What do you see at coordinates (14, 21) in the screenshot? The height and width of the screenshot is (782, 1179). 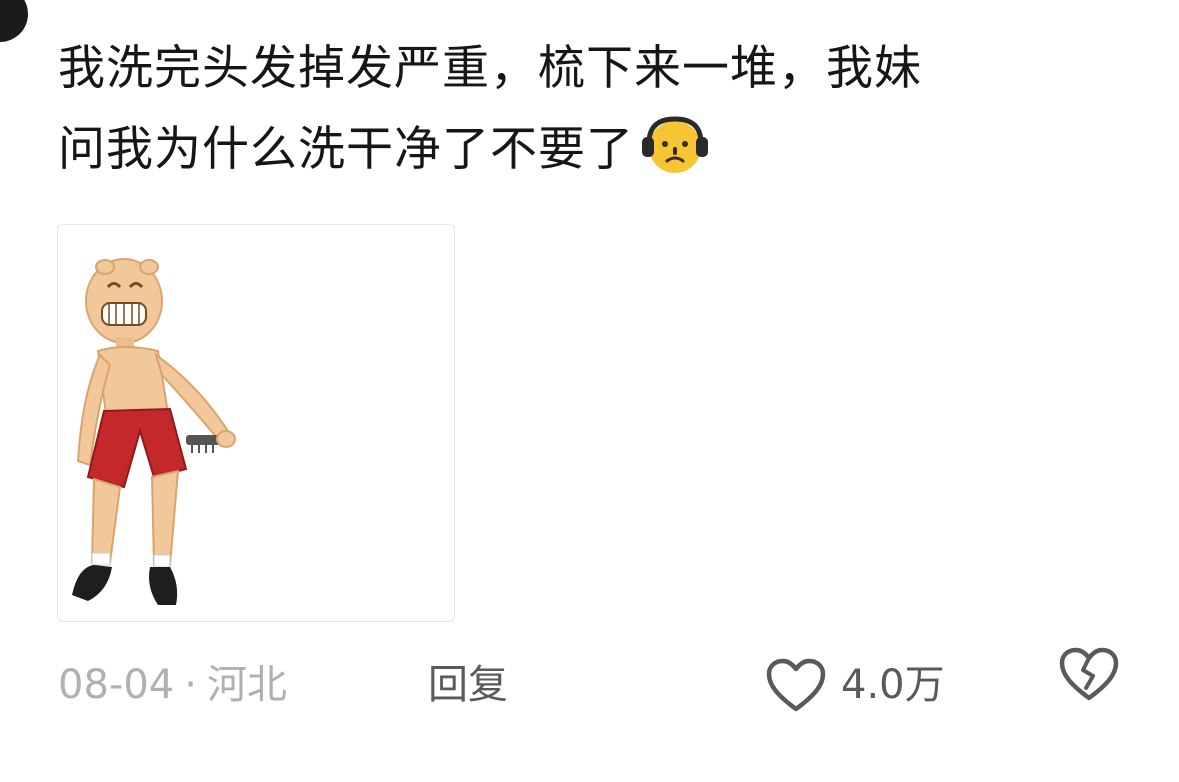 I see `avatar` at bounding box center [14, 21].